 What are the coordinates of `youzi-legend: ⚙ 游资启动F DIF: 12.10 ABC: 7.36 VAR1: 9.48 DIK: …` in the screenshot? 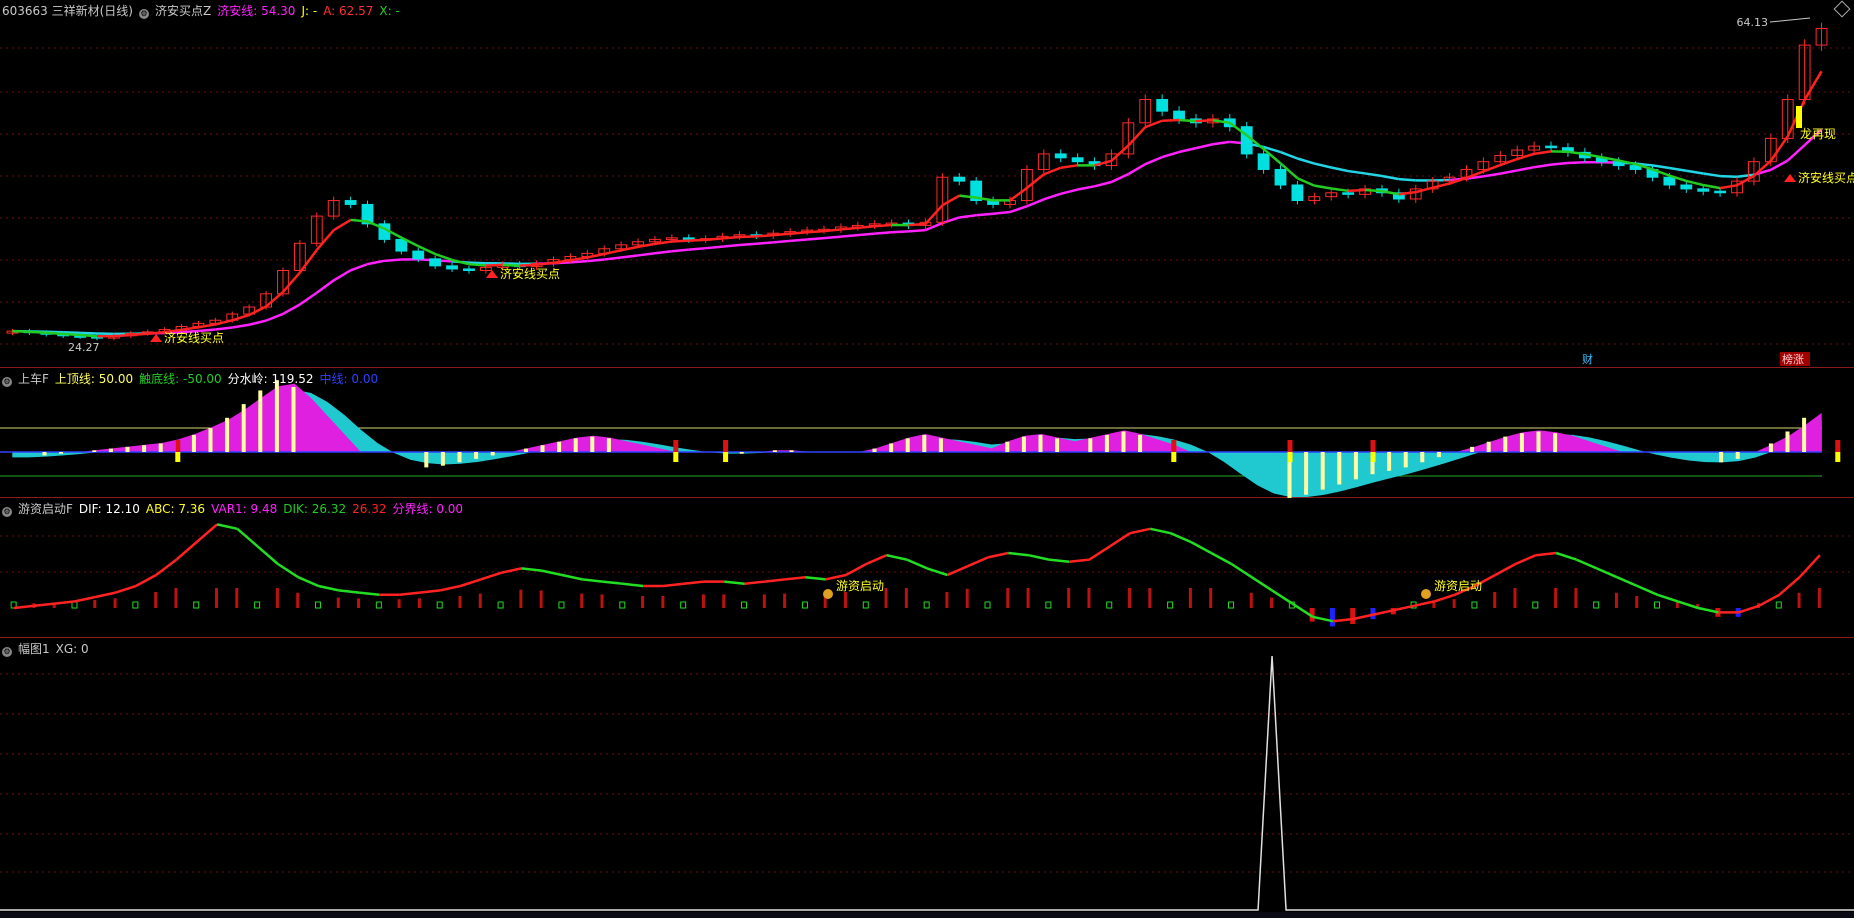 It's located at (235, 508).